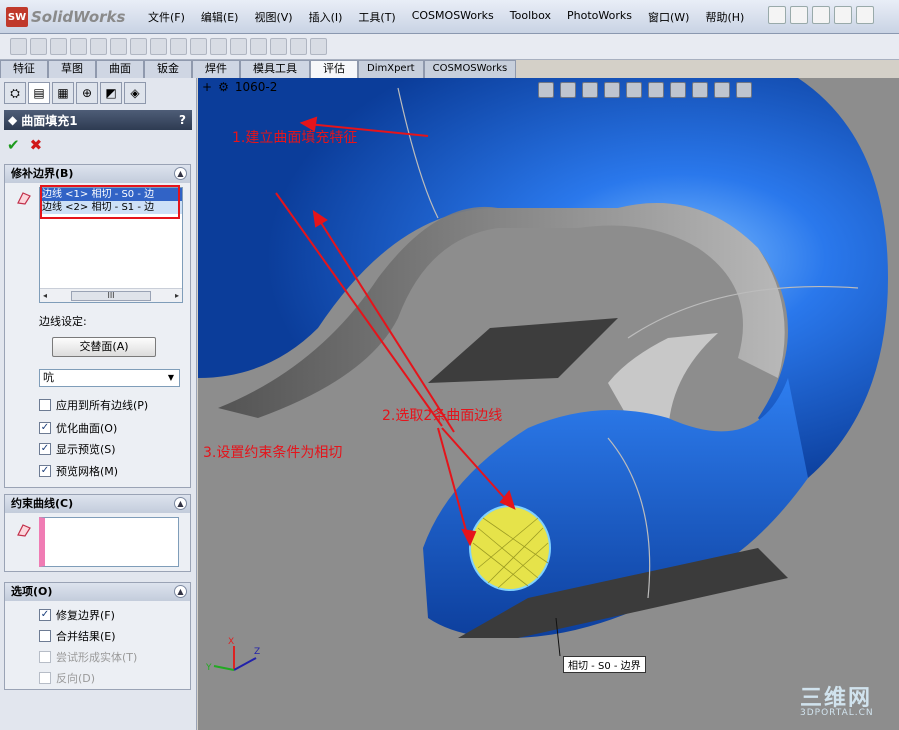 This screenshot has height=730, width=899. What do you see at coordinates (612, 90) in the screenshot?
I see `section-view-icon` at bounding box center [612, 90].